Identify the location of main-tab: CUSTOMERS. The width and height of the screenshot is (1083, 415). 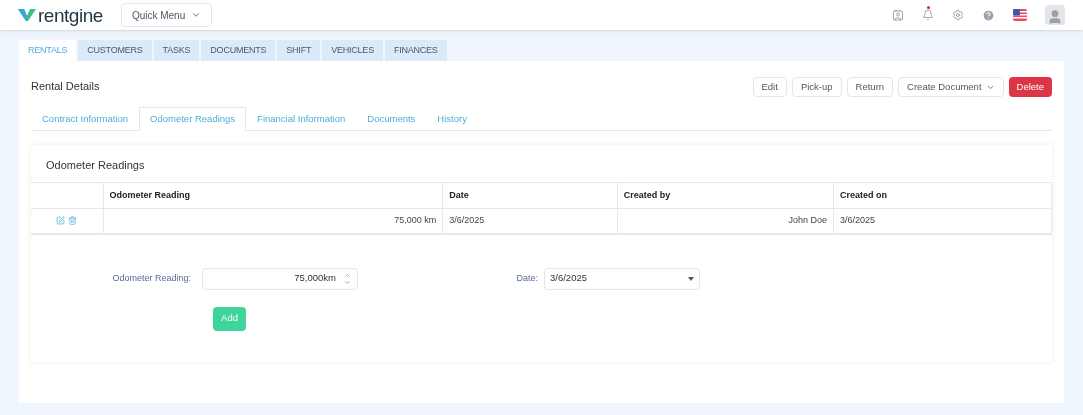
(115, 50).